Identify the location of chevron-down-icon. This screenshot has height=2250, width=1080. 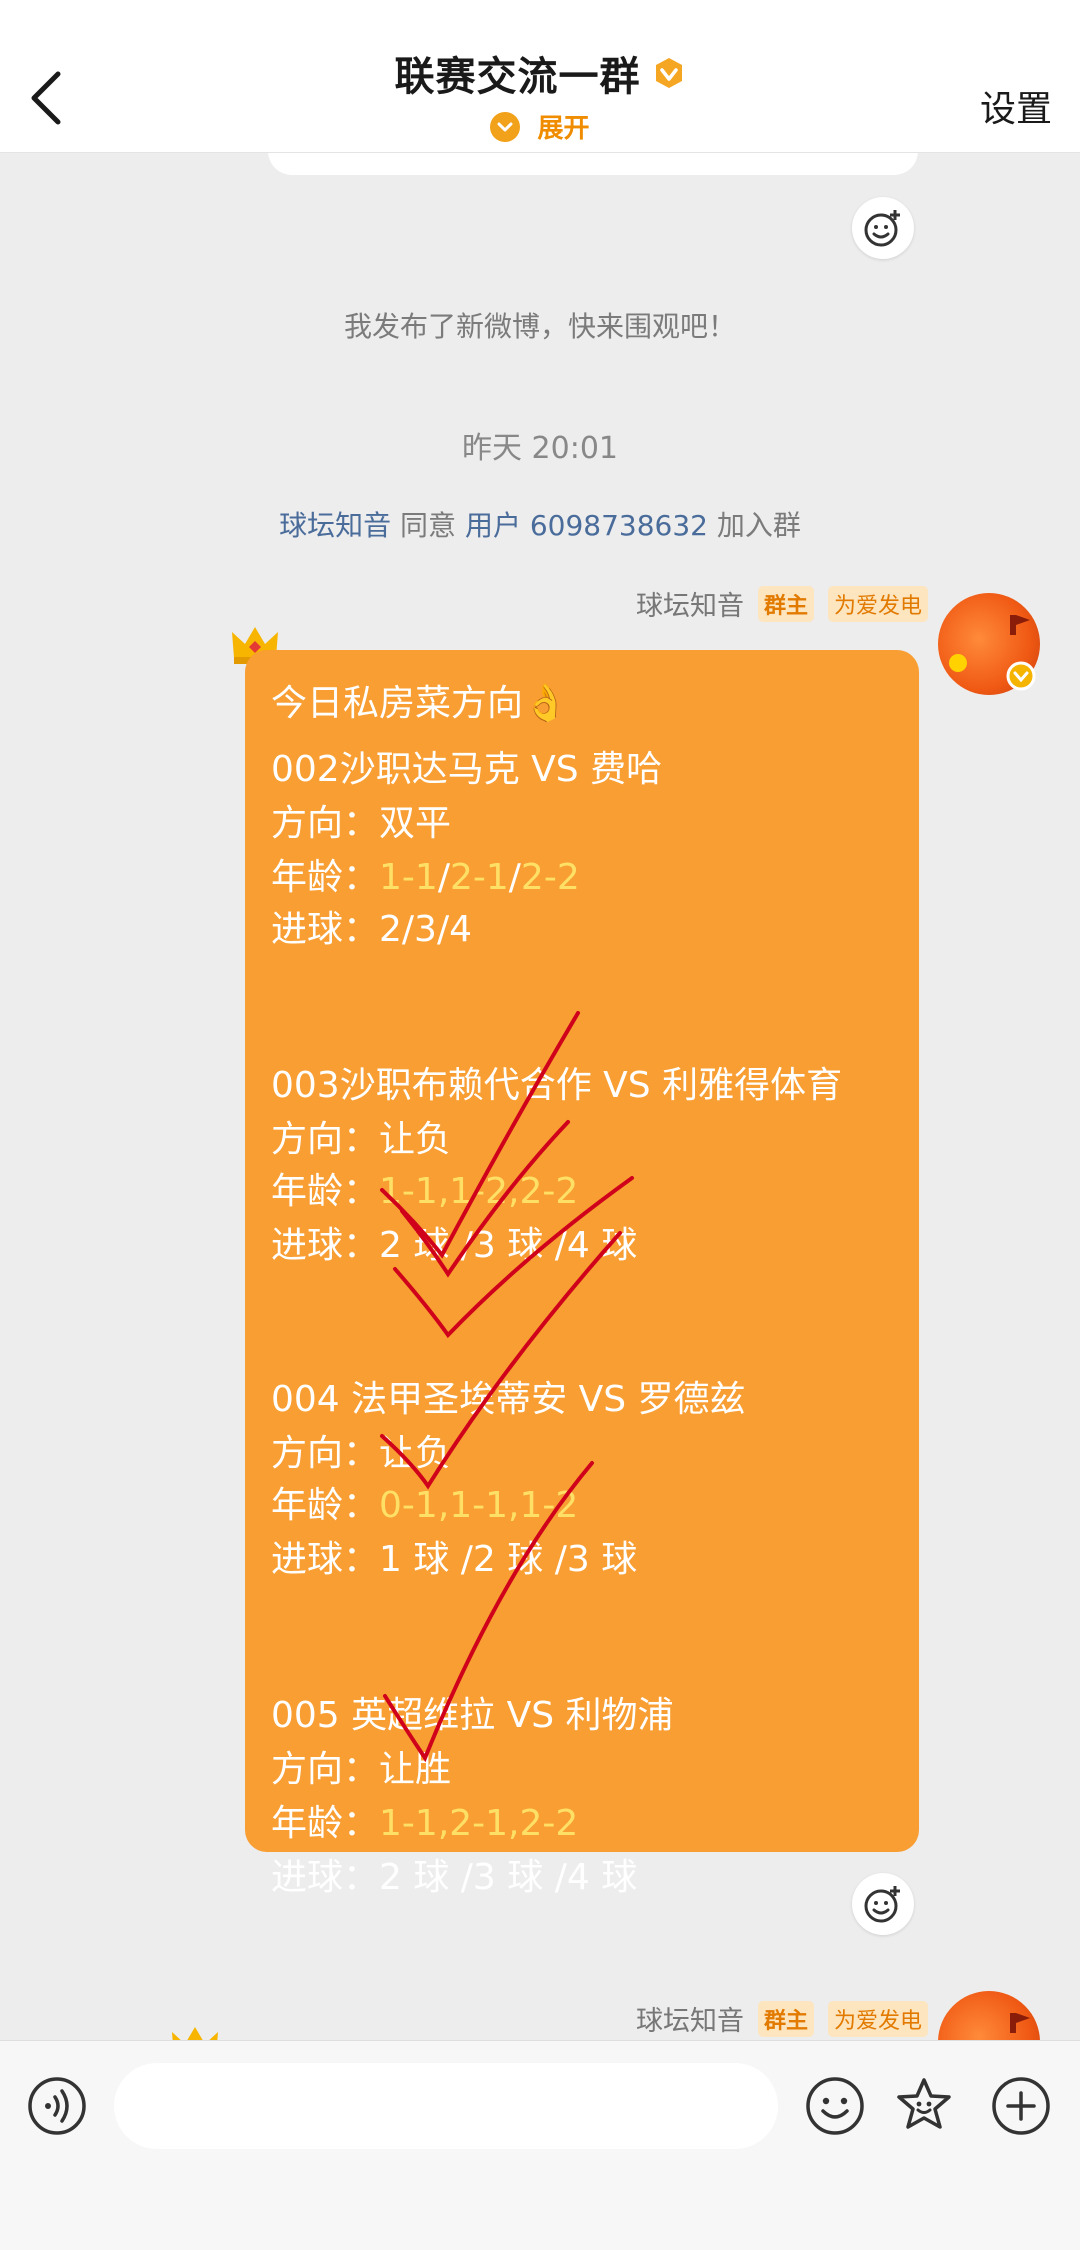
(505, 126).